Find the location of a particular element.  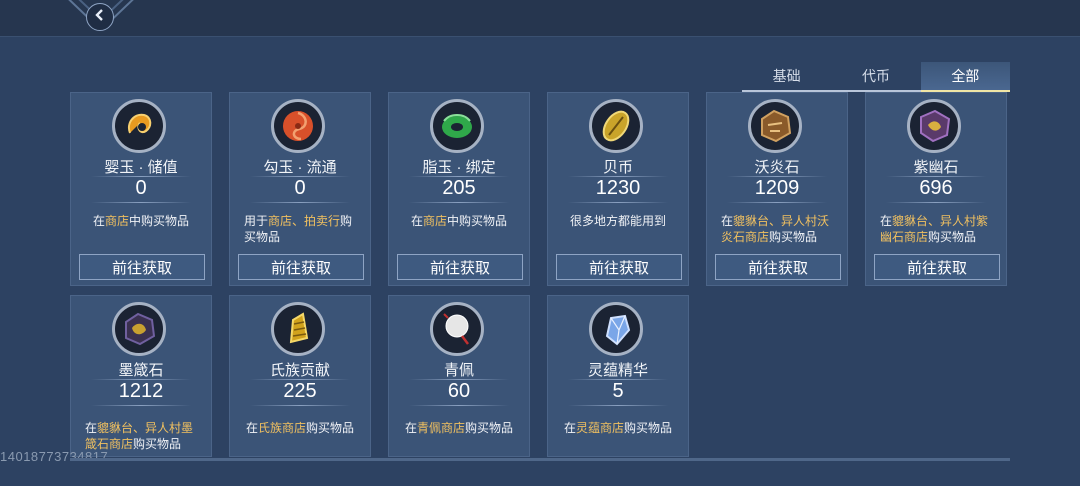

currency-description: 在貔貅台、异人村紫幽石商店购买物品 is located at coordinates (938, 229).